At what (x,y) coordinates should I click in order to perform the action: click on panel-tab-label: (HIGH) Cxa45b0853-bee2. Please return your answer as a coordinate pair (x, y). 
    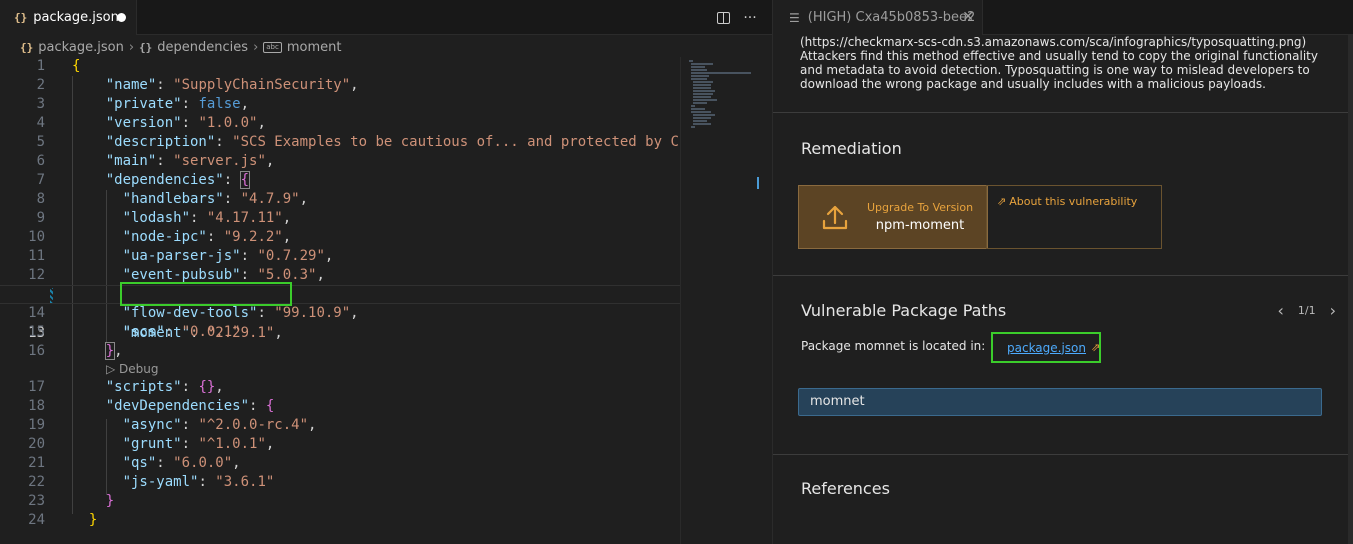
    Looking at the image, I should click on (891, 17).